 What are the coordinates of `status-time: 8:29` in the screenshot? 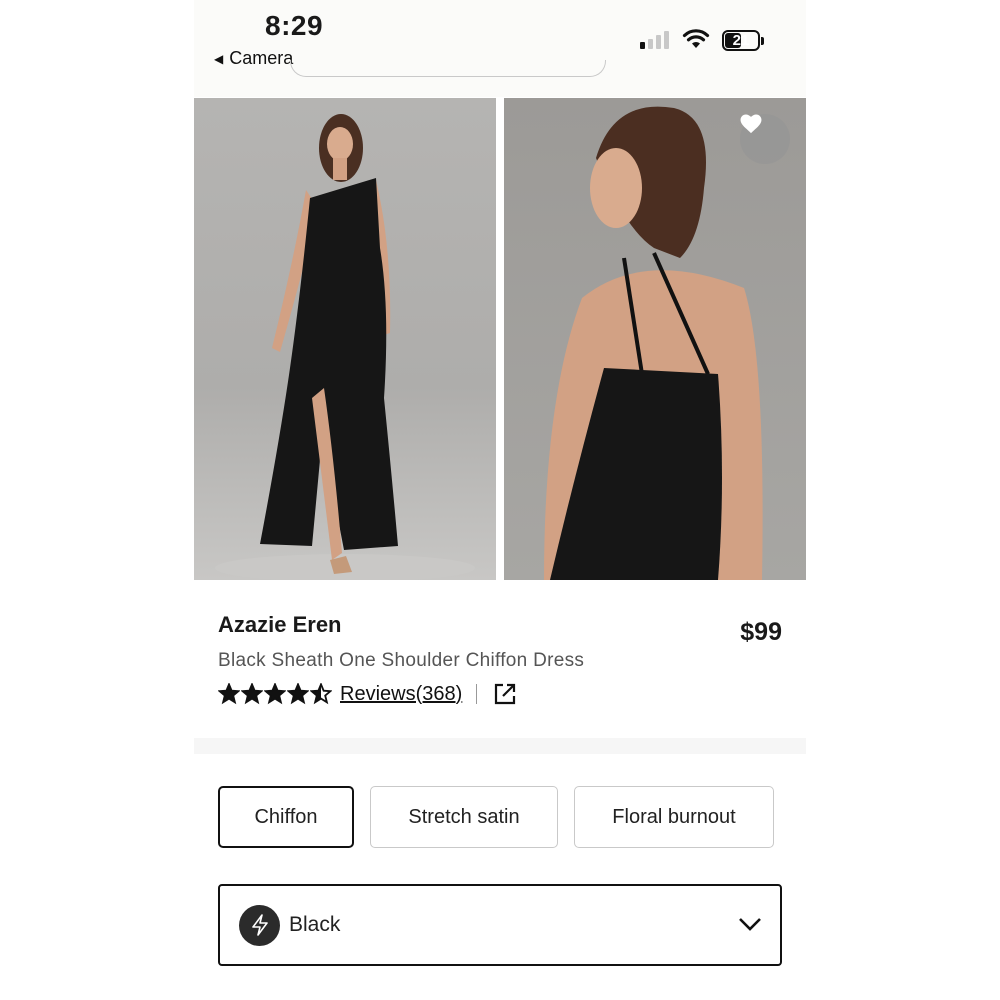 It's located at (294, 25).